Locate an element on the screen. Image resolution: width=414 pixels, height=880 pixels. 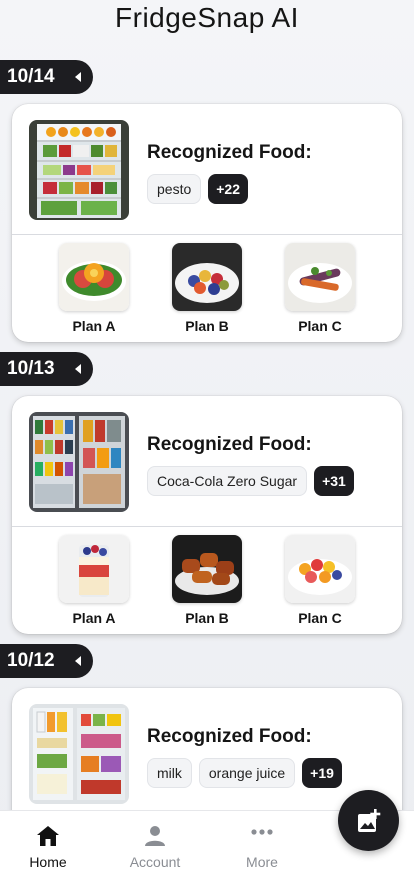
tab-home: Home is located at coordinates (48, 840).